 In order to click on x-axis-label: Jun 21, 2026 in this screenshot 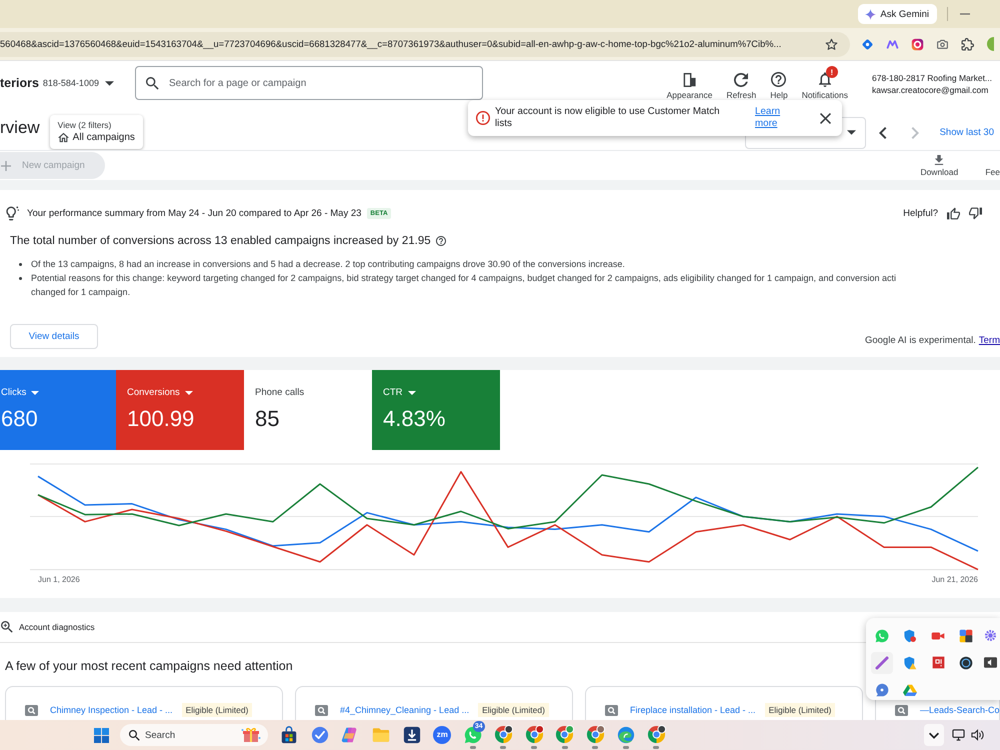, I will do `click(955, 579)`.